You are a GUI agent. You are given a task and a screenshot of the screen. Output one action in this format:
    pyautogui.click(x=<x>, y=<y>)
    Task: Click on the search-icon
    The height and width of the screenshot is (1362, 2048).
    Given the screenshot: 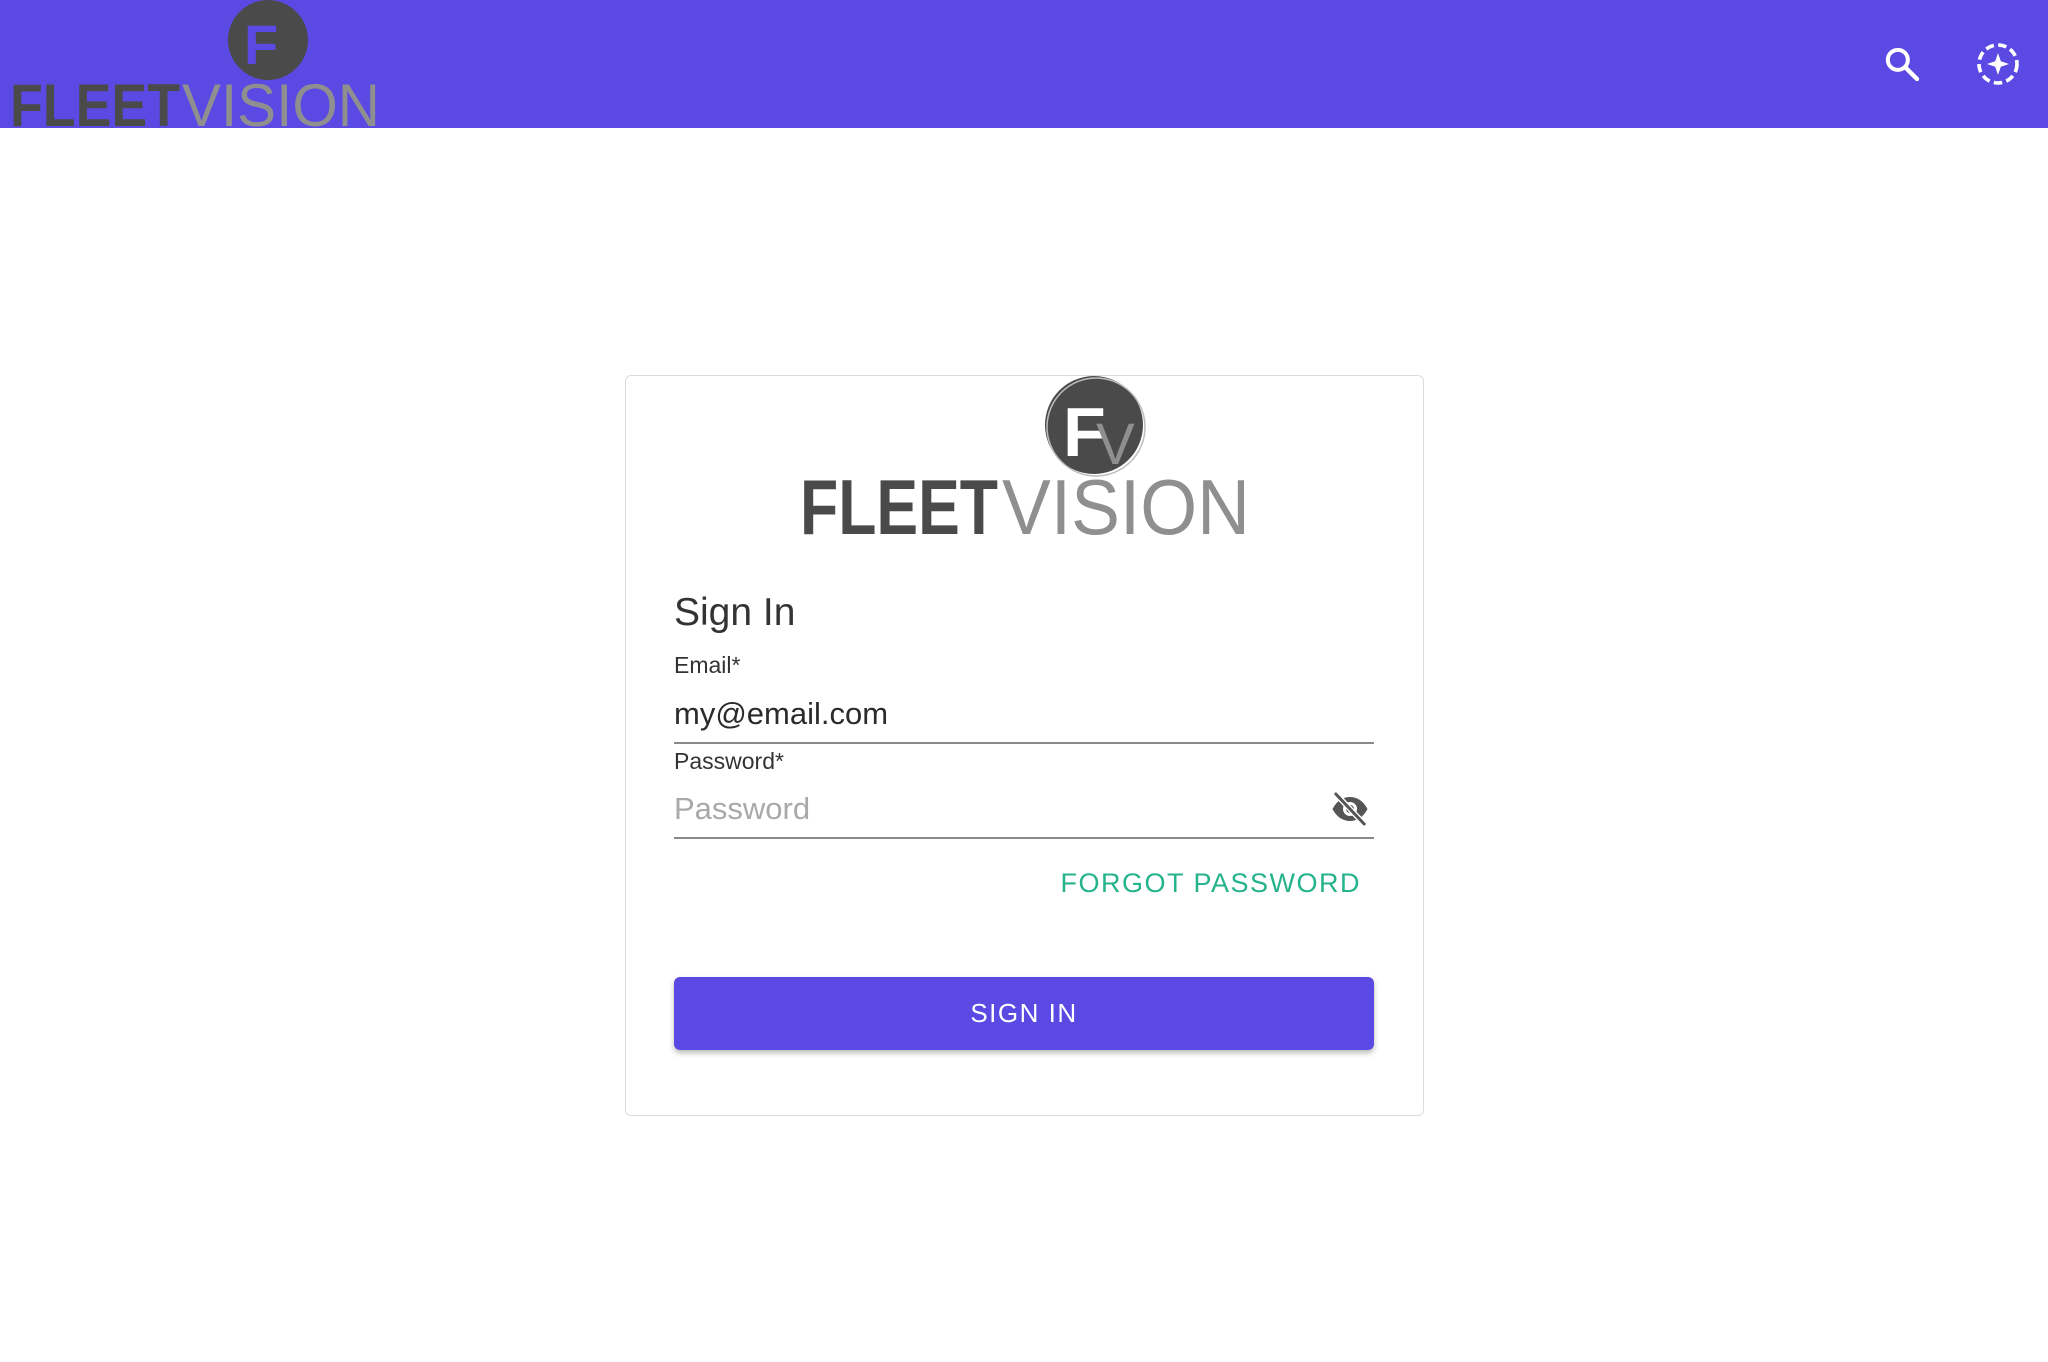 What is the action you would take?
    pyautogui.click(x=1902, y=64)
    